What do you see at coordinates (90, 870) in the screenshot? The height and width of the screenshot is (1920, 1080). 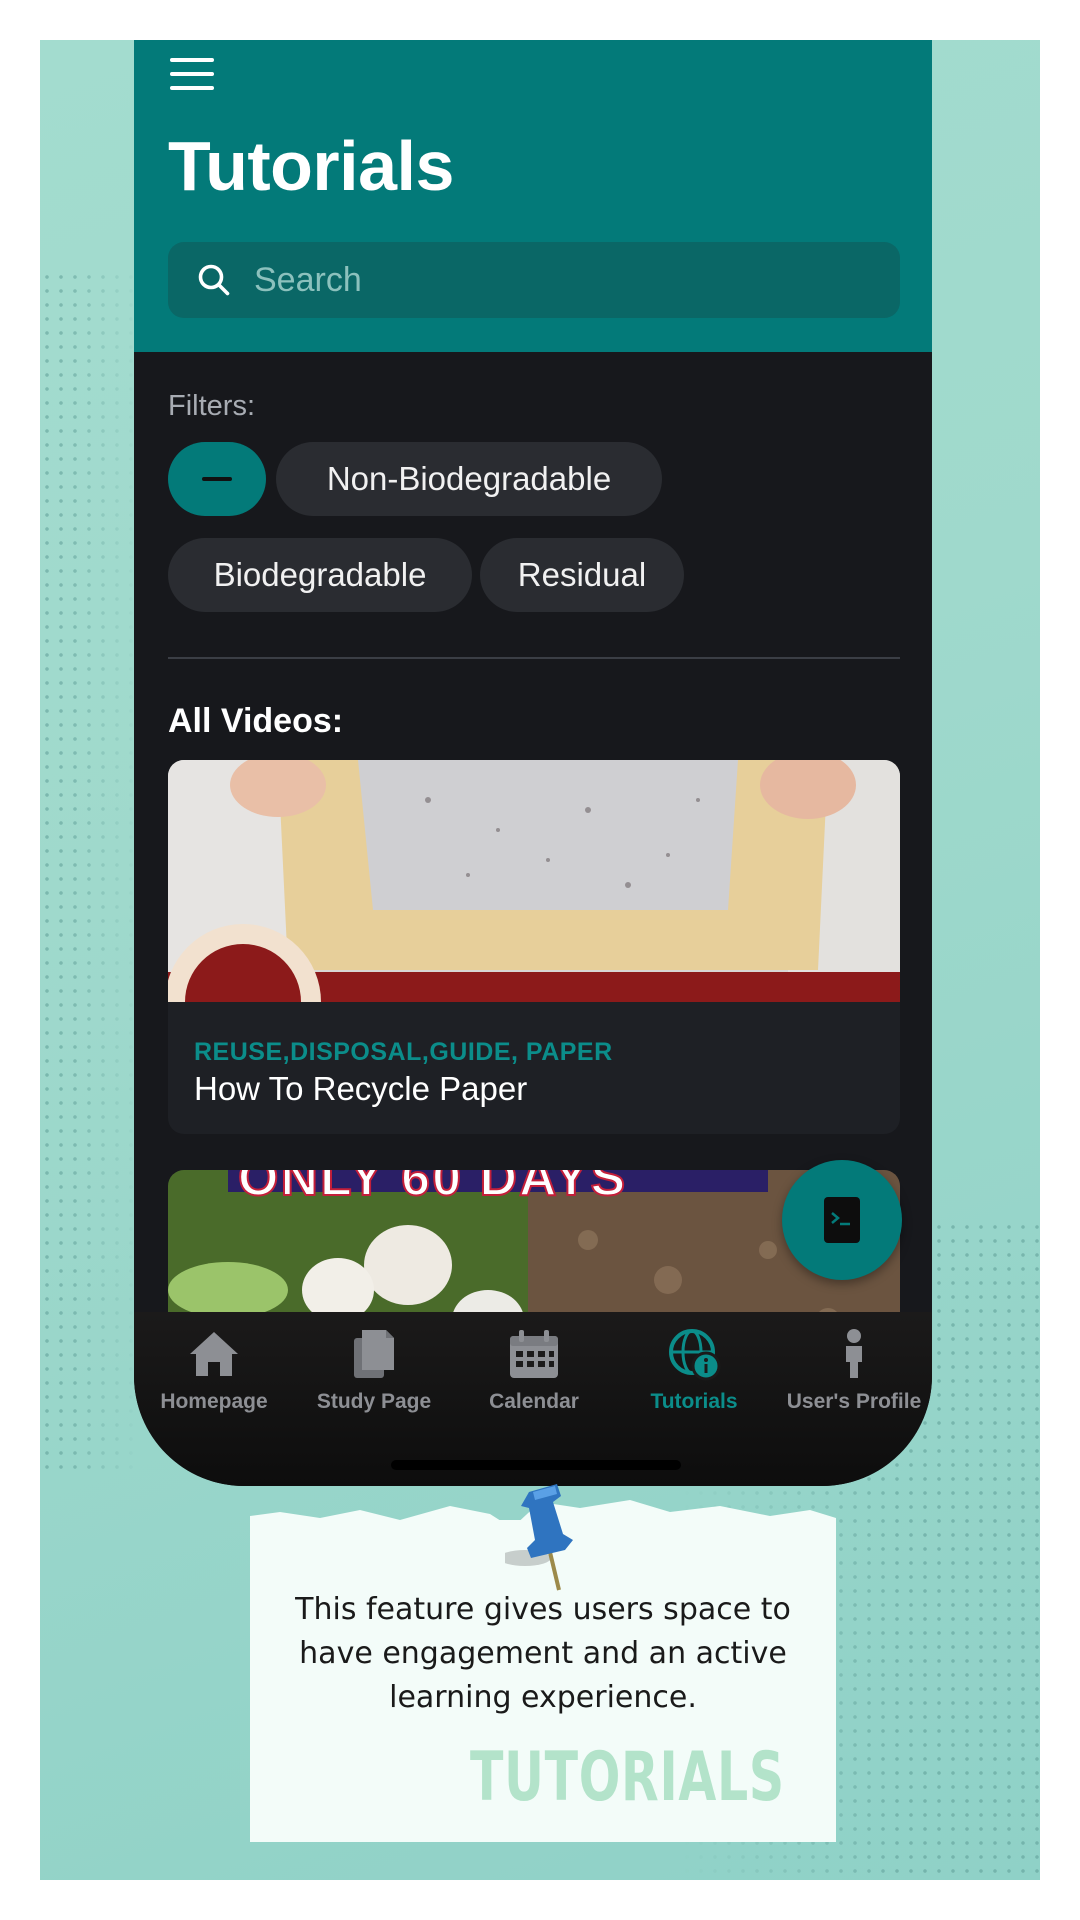 I see `dot-pattern-left` at bounding box center [90, 870].